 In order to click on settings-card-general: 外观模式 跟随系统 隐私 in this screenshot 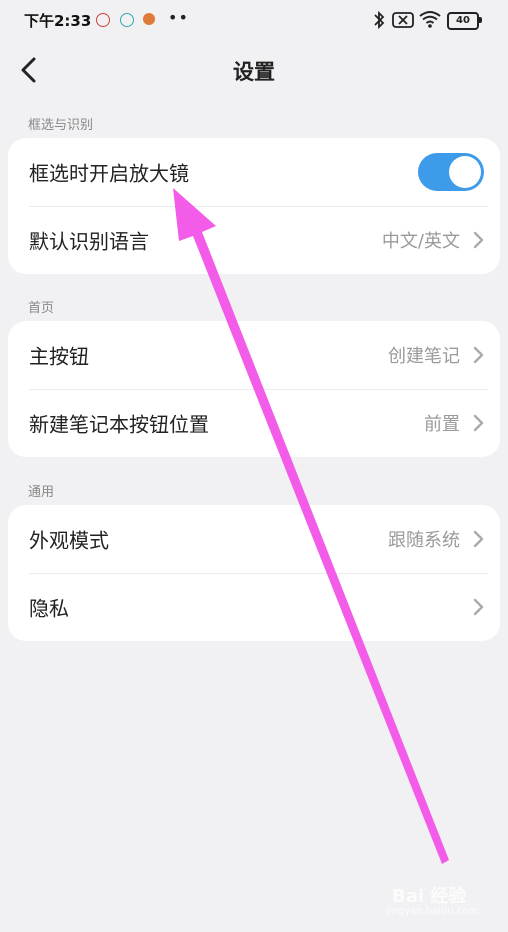, I will do `click(254, 573)`.